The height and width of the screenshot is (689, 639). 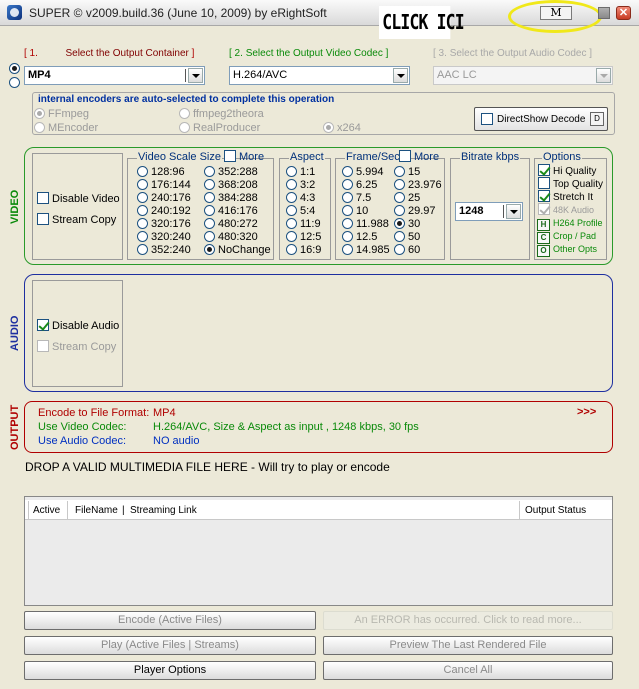 I want to click on scale-option: 384:288, so click(x=237, y=198).